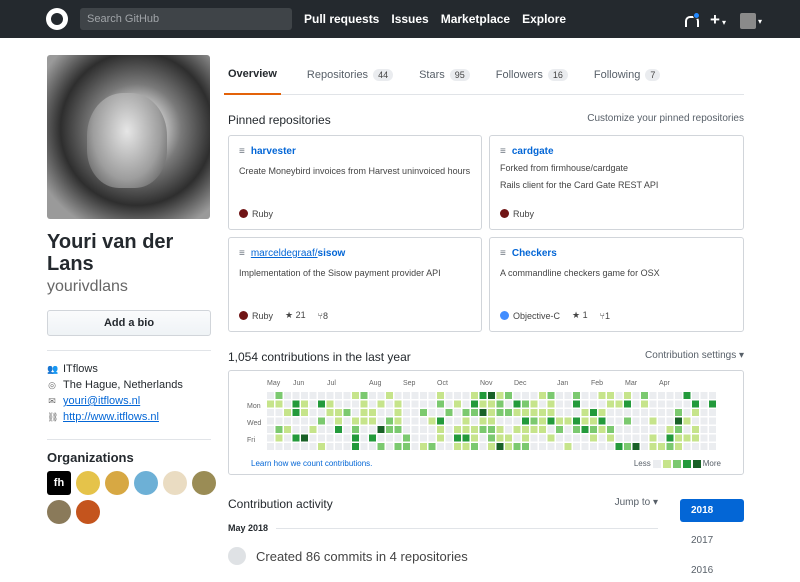 Image resolution: width=800 pixels, height=582 pixels. I want to click on add-bio-button: Add a bio, so click(129, 323).